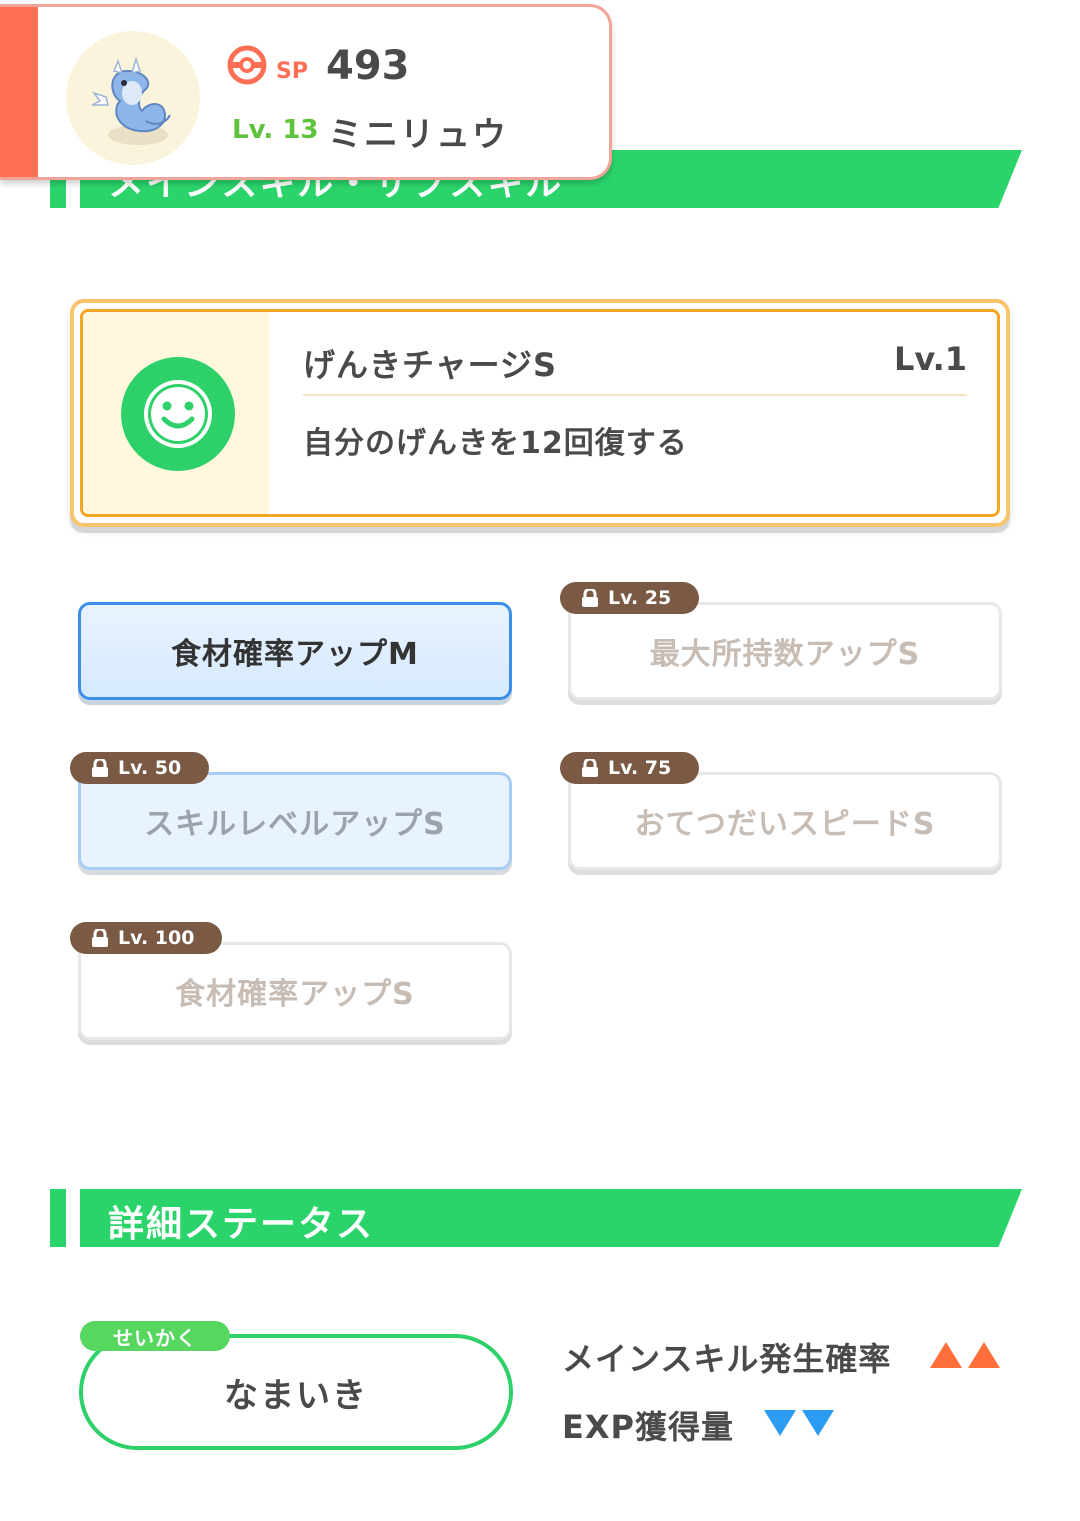 The height and width of the screenshot is (1521, 1080). I want to click on unlock-level-text: Lv. 25, so click(640, 598).